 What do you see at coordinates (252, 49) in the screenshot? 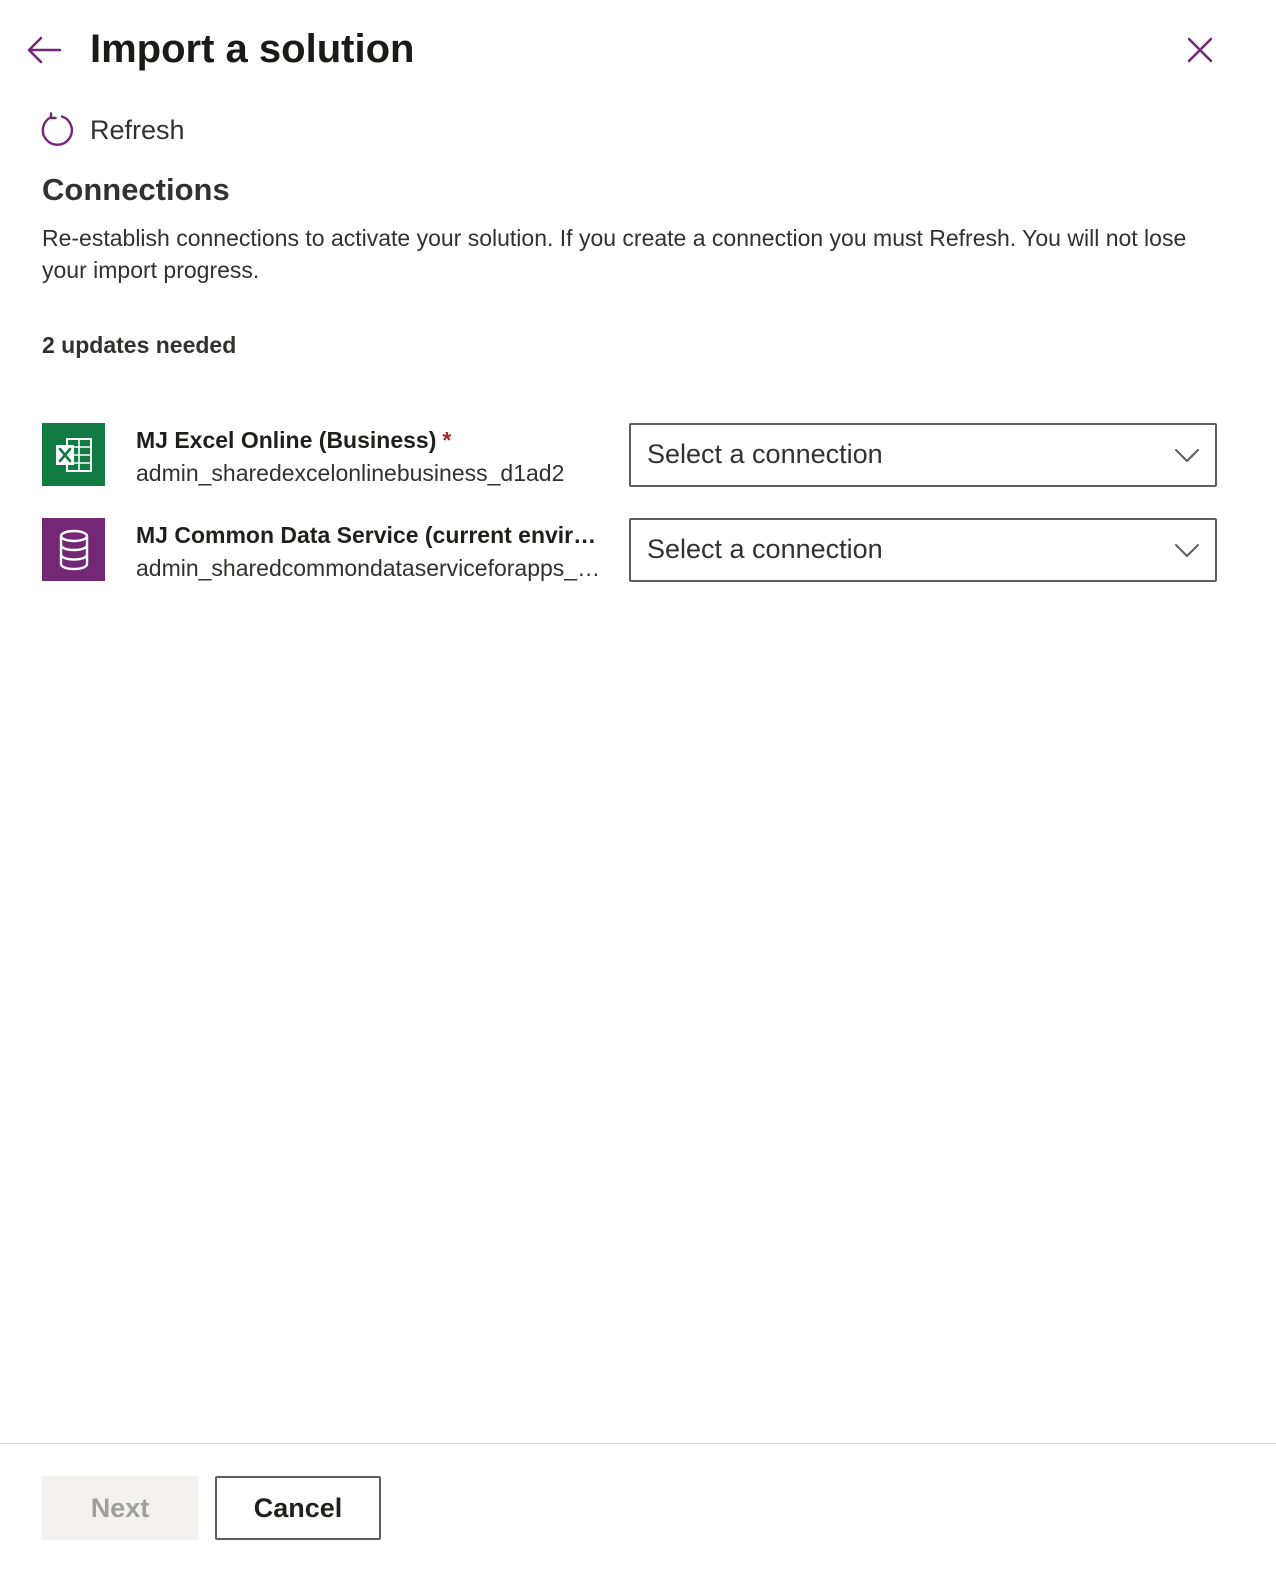
I see `page-title: Import a solution` at bounding box center [252, 49].